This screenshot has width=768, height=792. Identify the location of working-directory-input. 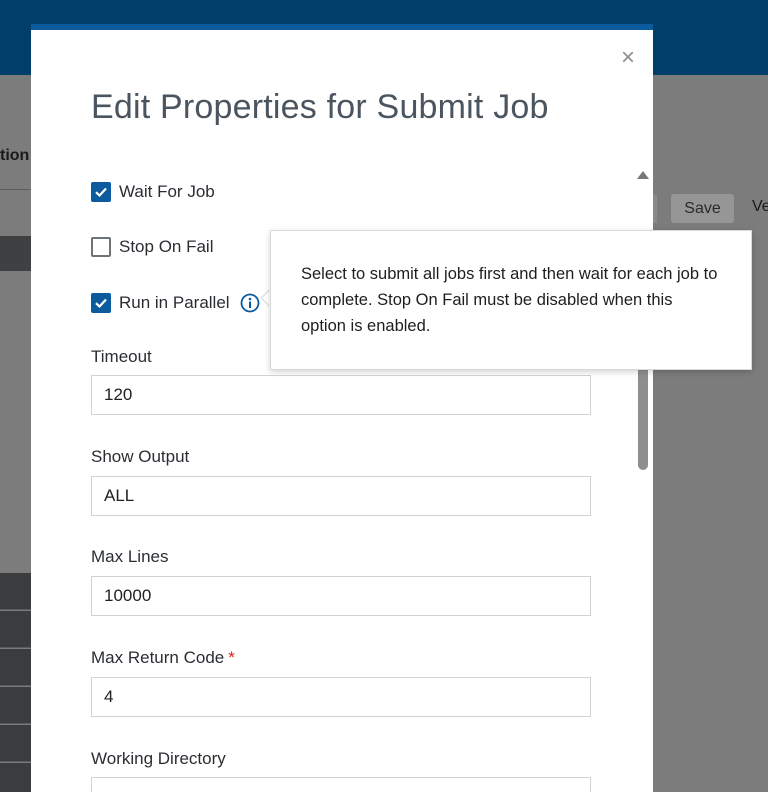
(341, 784).